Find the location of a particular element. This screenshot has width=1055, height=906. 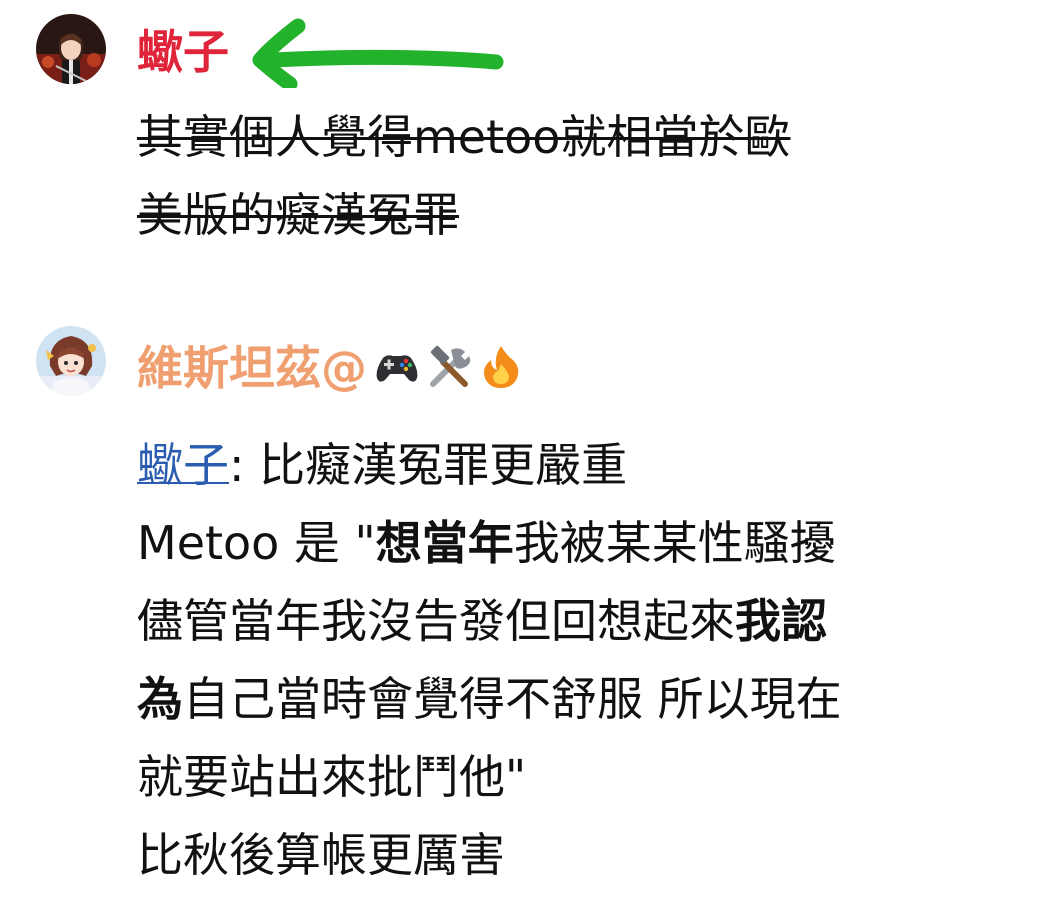

username: 維斯坦茲@ is located at coordinates (331, 368).